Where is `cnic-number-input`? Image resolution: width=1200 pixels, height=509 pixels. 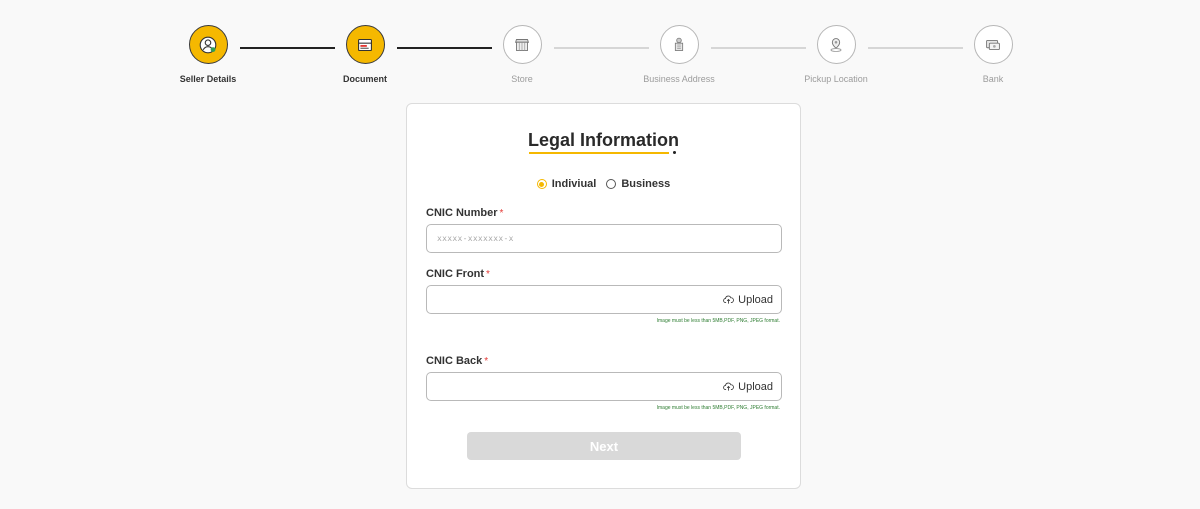
cnic-number-input is located at coordinates (604, 238).